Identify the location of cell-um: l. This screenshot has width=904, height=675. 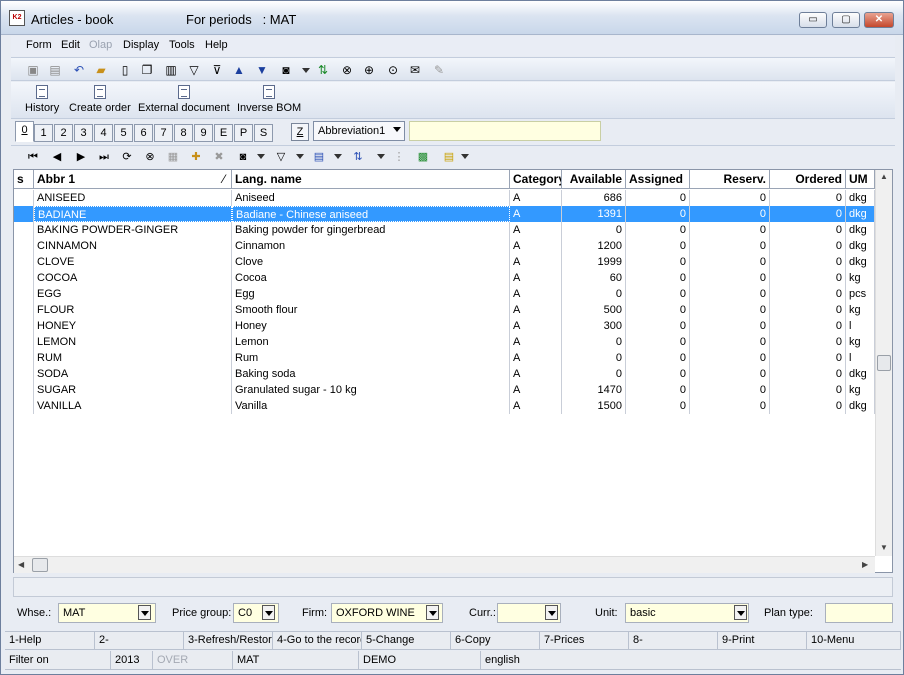
(860, 358).